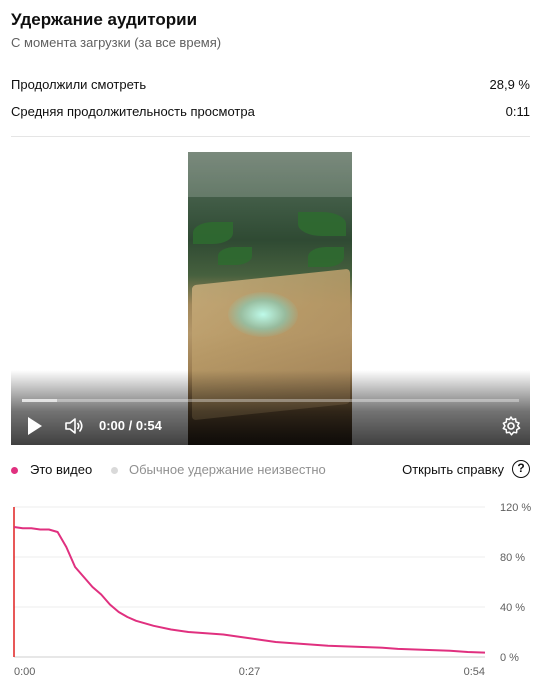 The image size is (544, 690). I want to click on x-tick-label: 0:00, so click(24, 672).